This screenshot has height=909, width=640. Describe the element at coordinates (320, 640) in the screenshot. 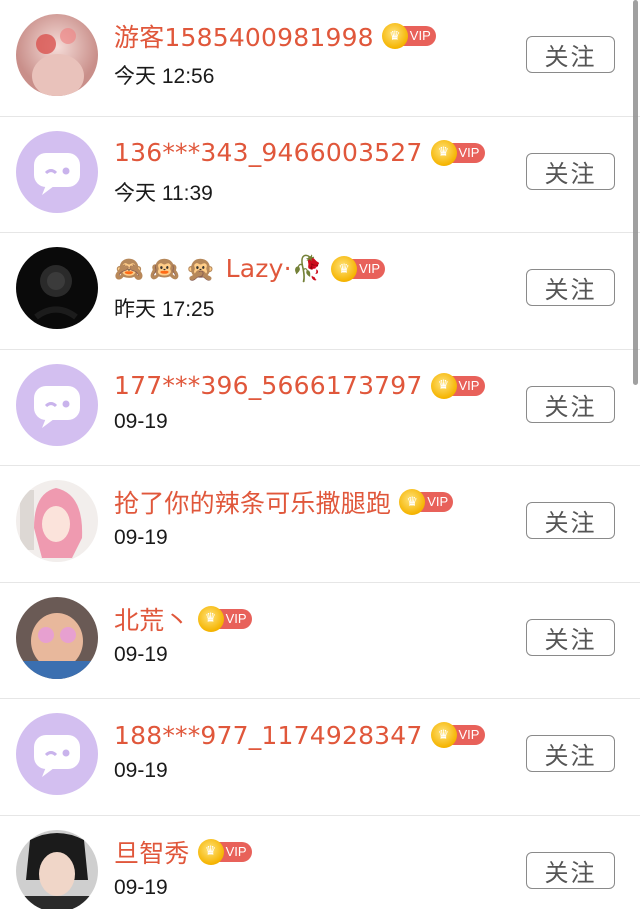

I see `list-item: 北荒丶 ♛ VIP 09-19 关注` at that location.